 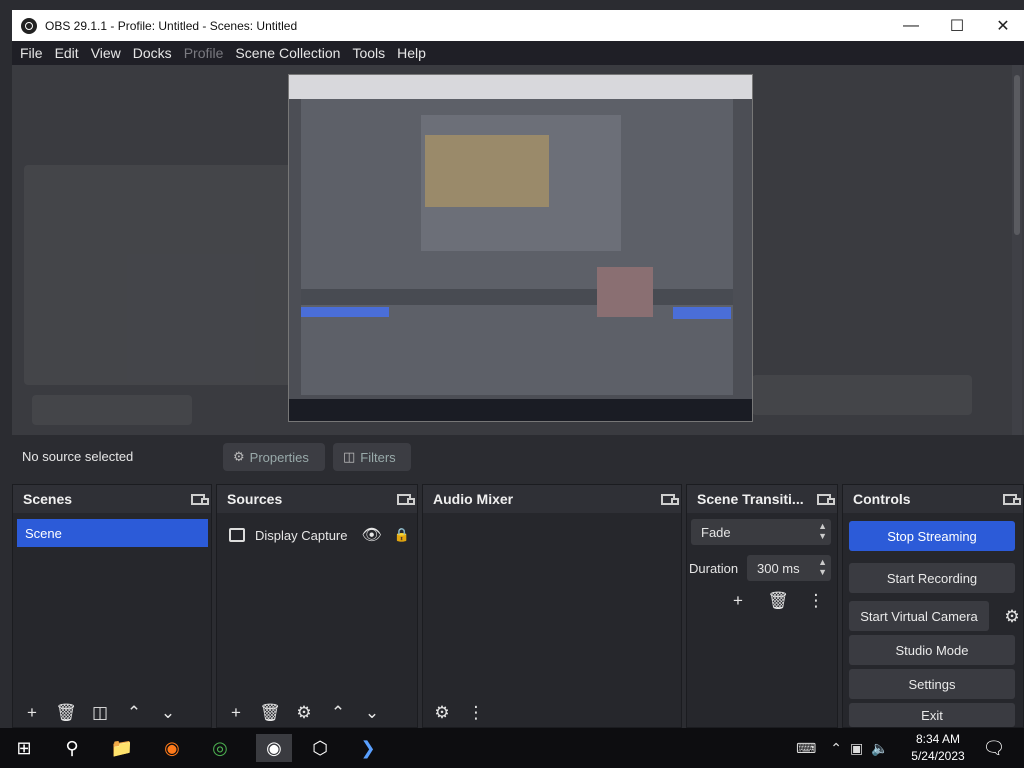 I want to click on captured-dock-headers, so click(x=517, y=297).